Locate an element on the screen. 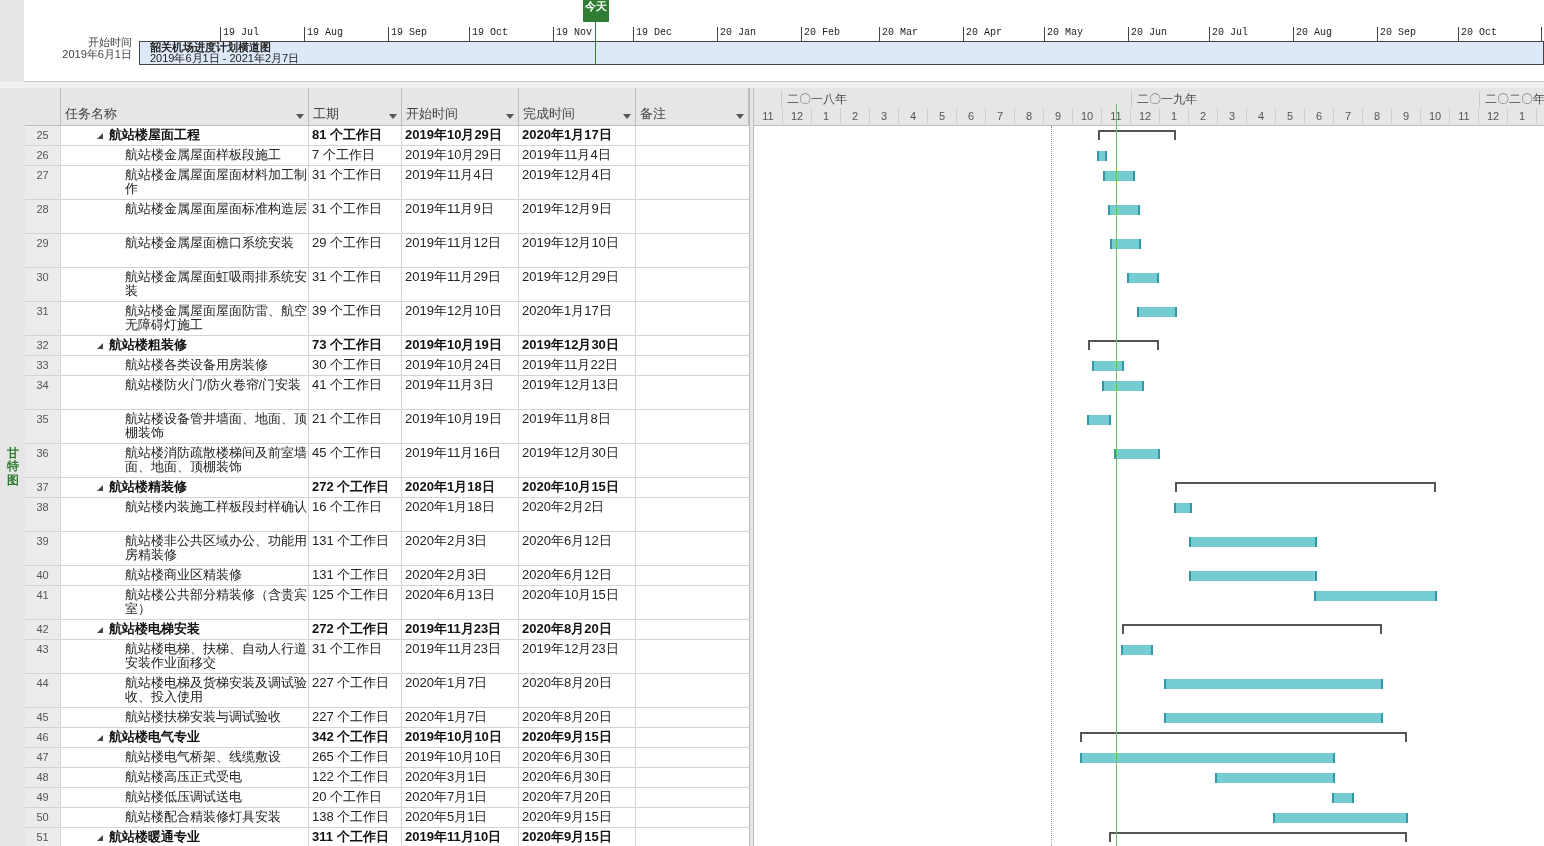 This screenshot has width=1544, height=846. row-number: 29 is located at coordinates (43, 250).